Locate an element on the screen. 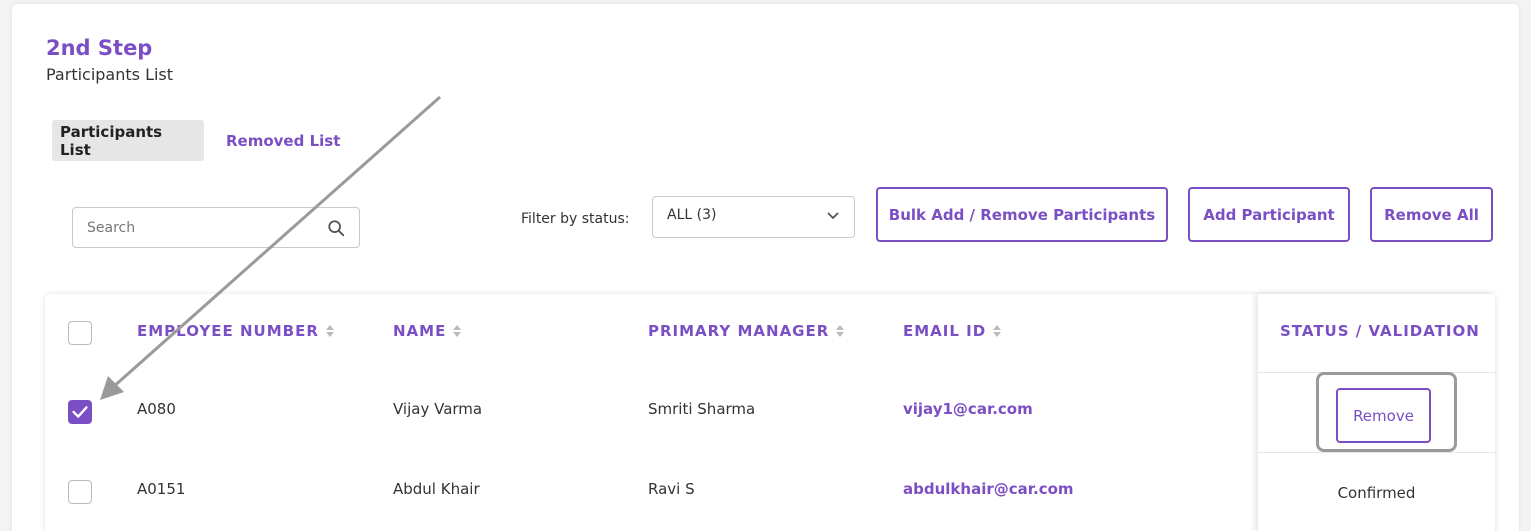  remove-all-button: Remove All is located at coordinates (1431, 214).